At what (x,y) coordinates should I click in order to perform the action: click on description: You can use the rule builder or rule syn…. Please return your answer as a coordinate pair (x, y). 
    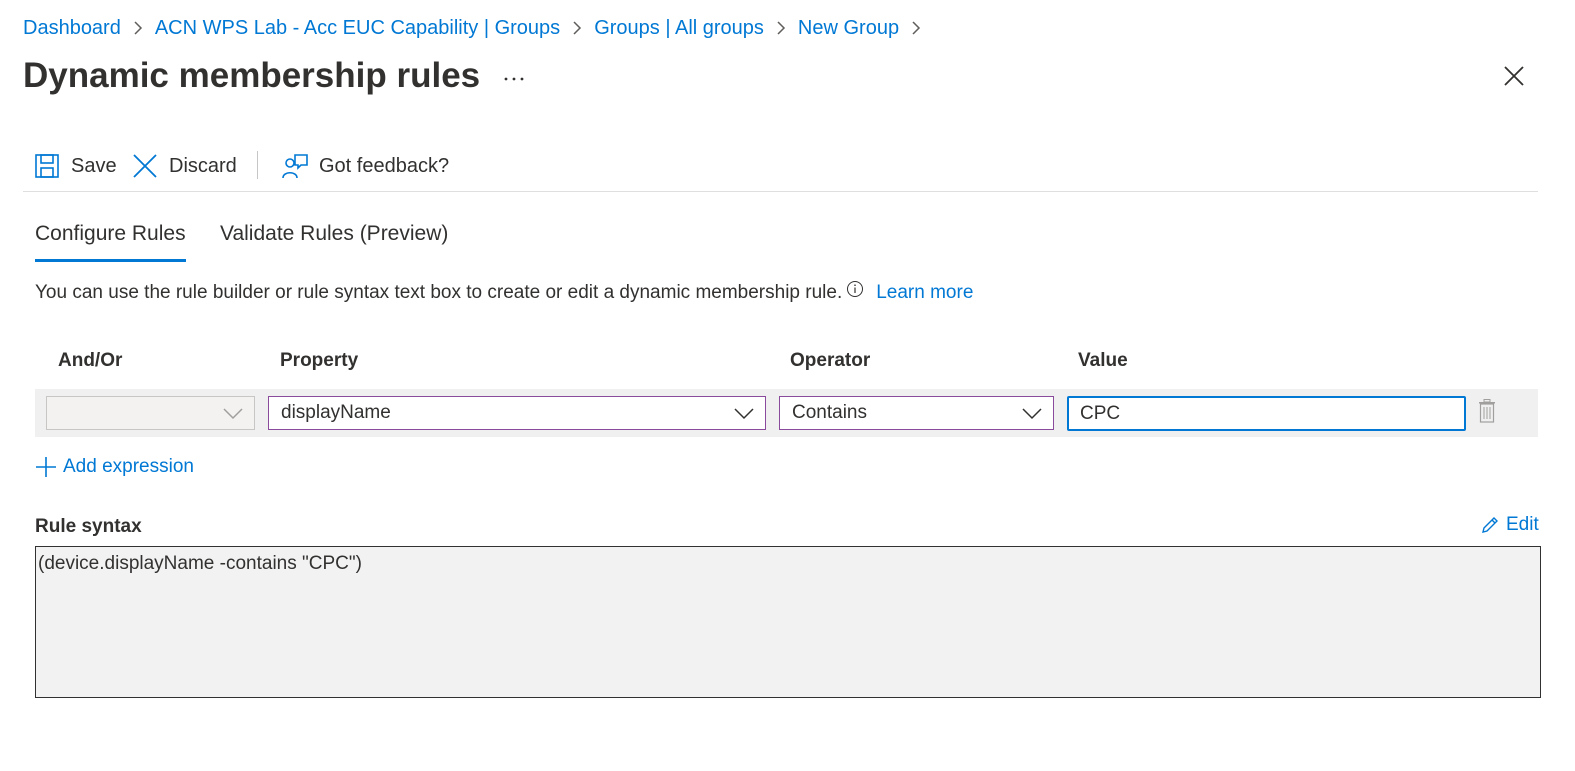
    Looking at the image, I should click on (504, 292).